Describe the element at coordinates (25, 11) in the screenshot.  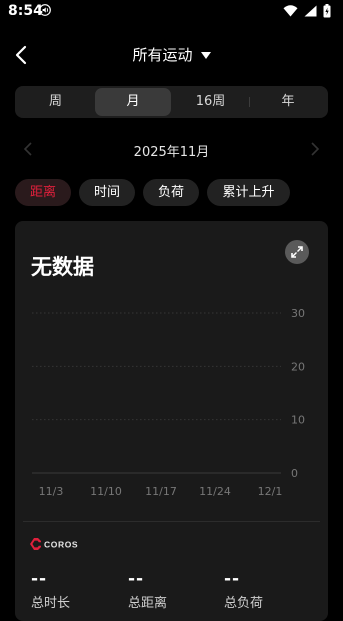
I see `status-time: 8:54` at that location.